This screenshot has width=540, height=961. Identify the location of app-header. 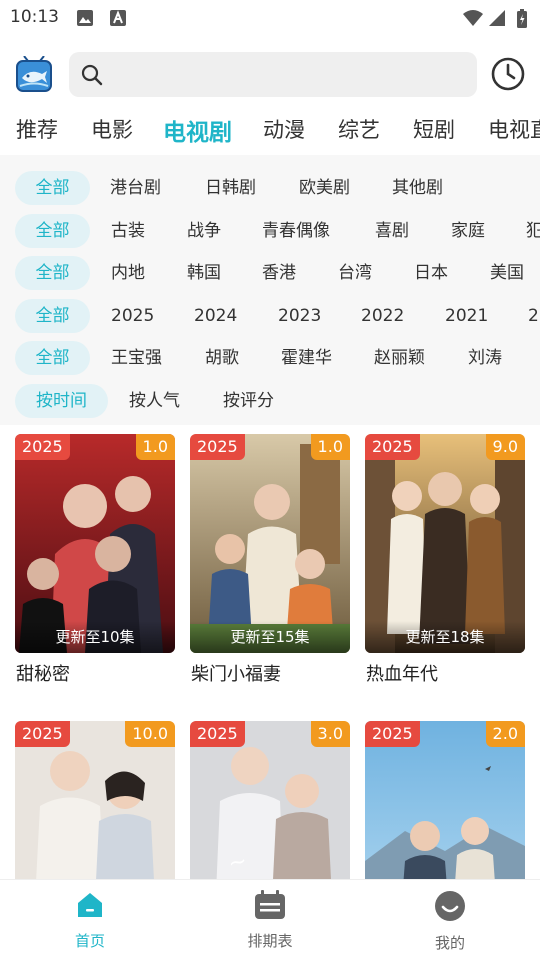
(270, 76).